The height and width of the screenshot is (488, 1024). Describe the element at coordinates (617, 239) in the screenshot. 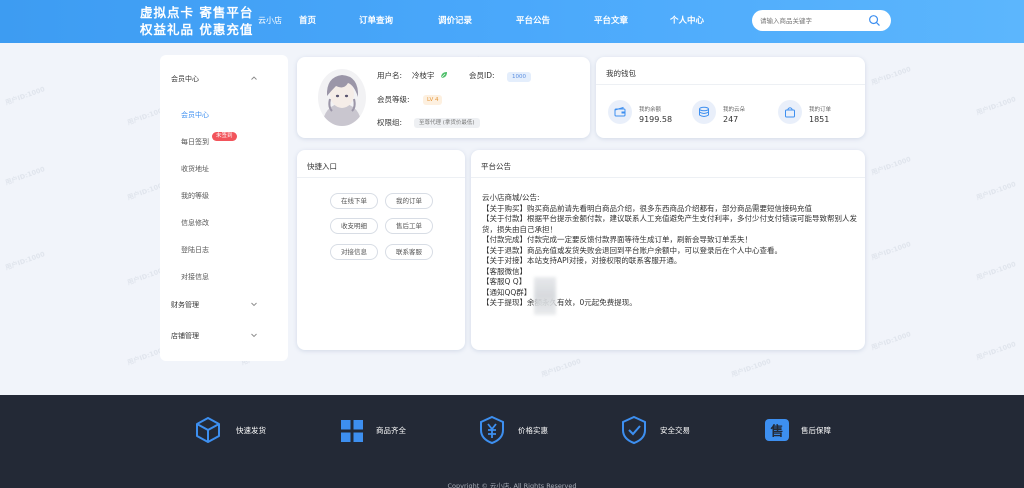

I see `announcement-line: 【付款完成】付款完成一定要反馈付款界面等待生成订单，刷新会导致订单丢失！` at that location.